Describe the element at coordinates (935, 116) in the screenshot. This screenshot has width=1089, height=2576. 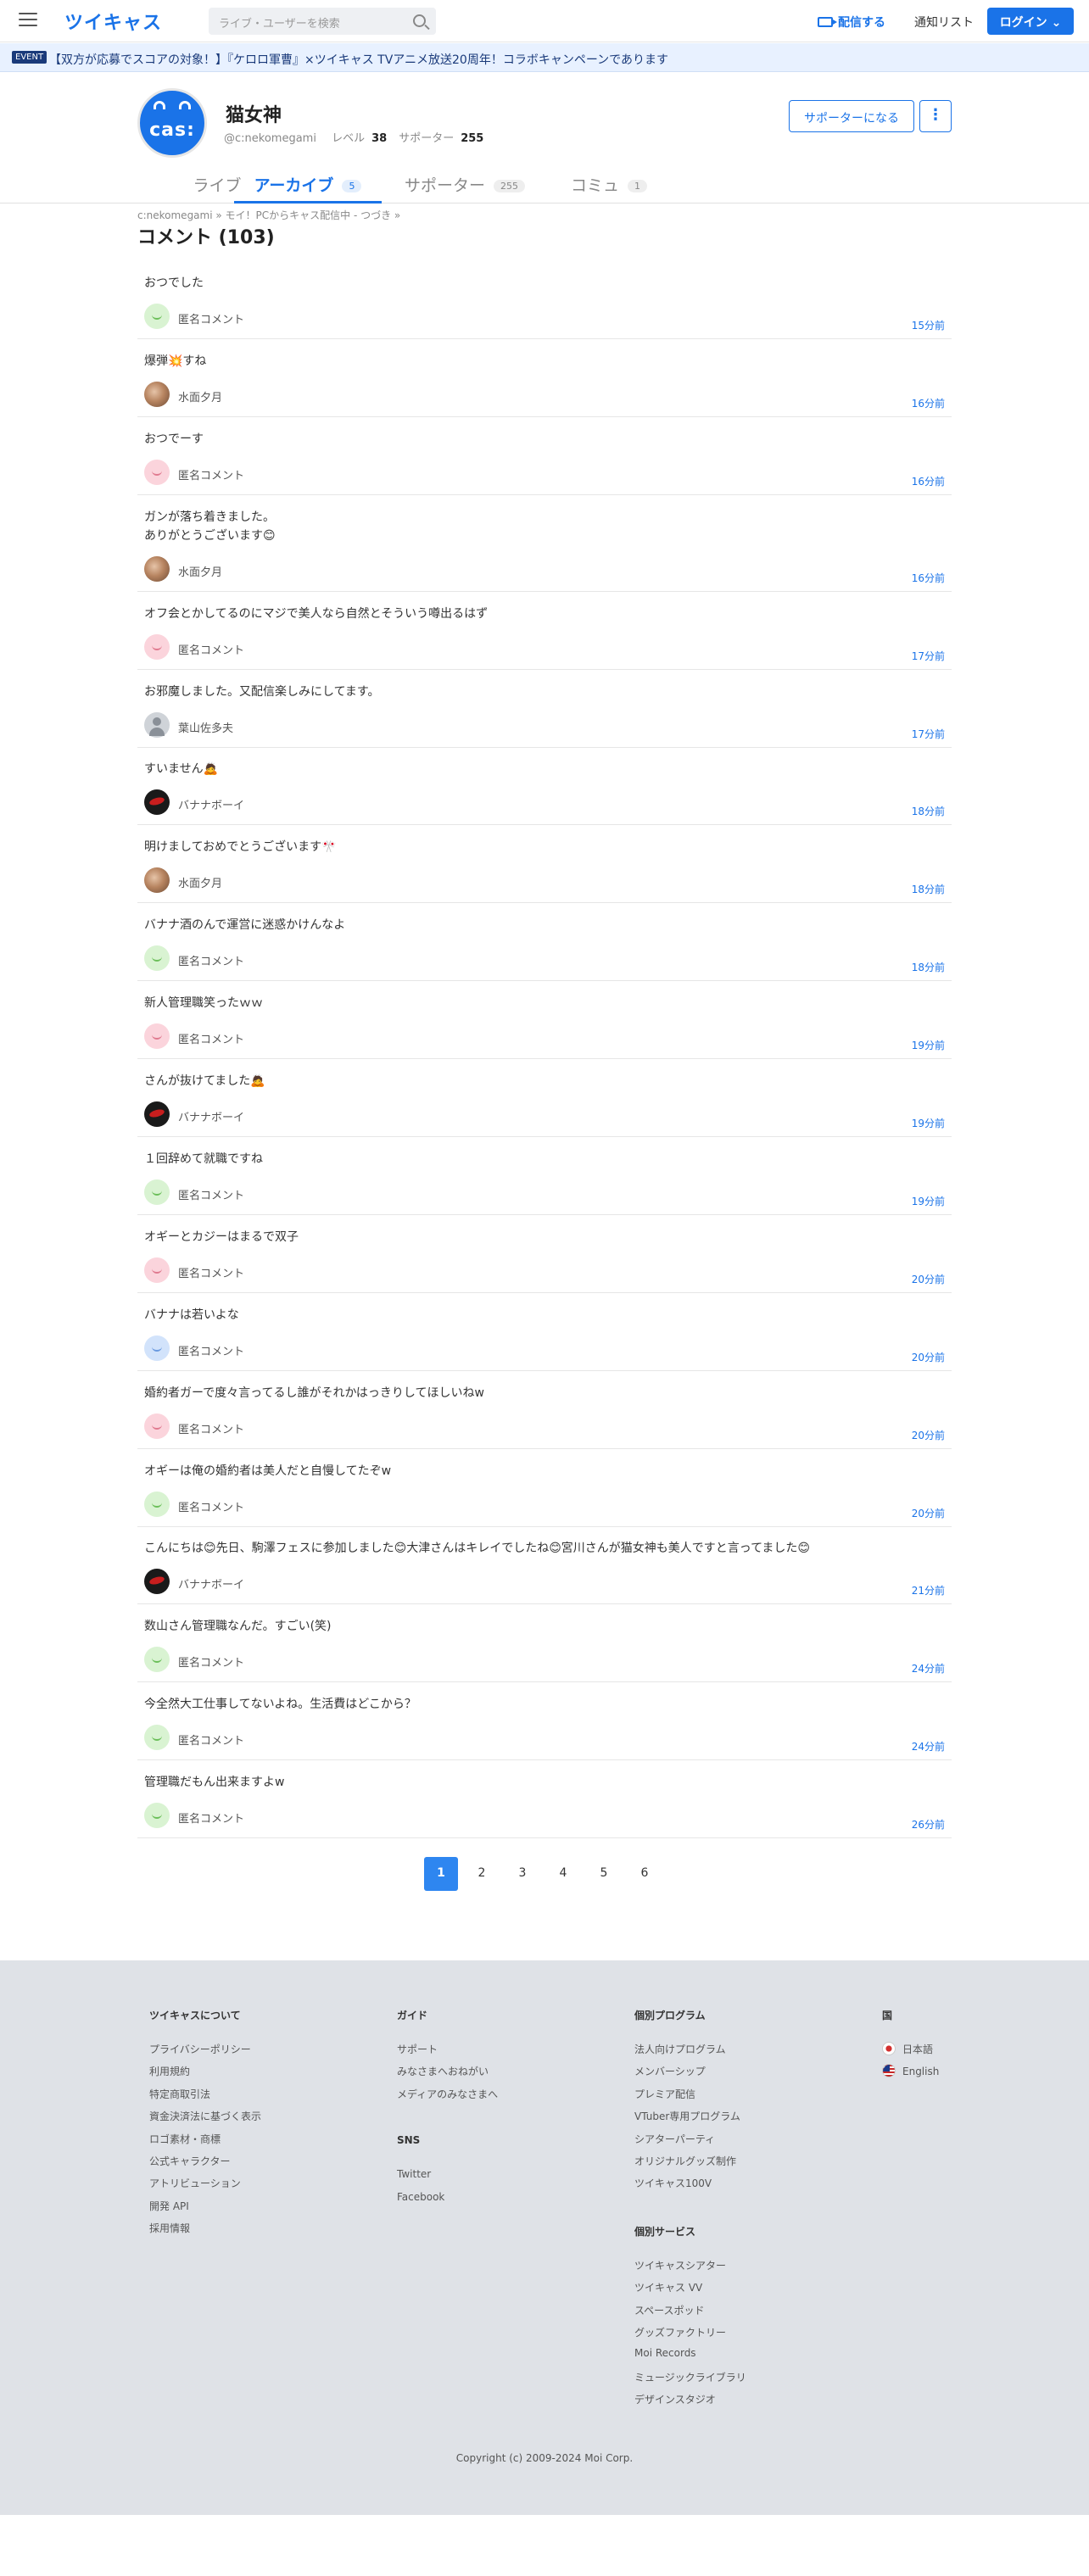
I see `more-options-button: ⋮` at that location.